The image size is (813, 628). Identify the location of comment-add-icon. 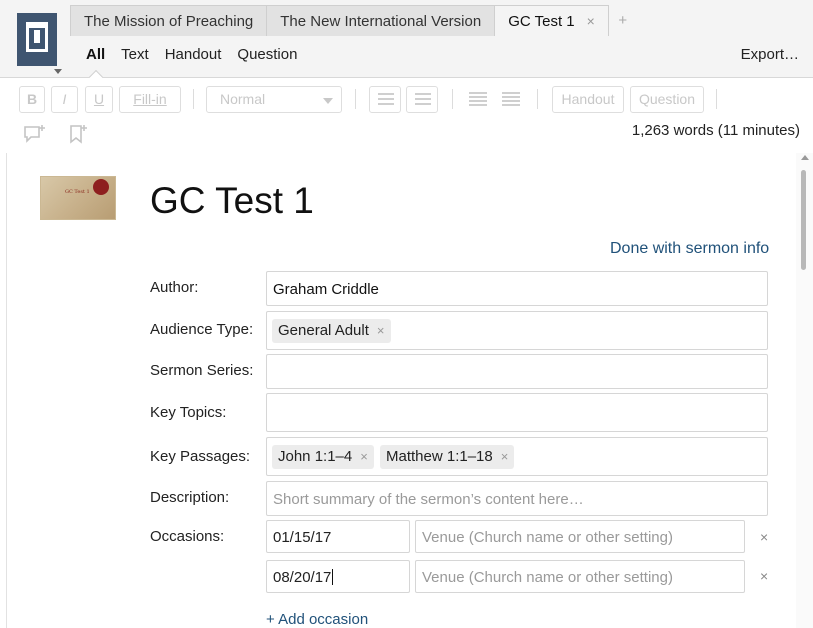
(35, 134).